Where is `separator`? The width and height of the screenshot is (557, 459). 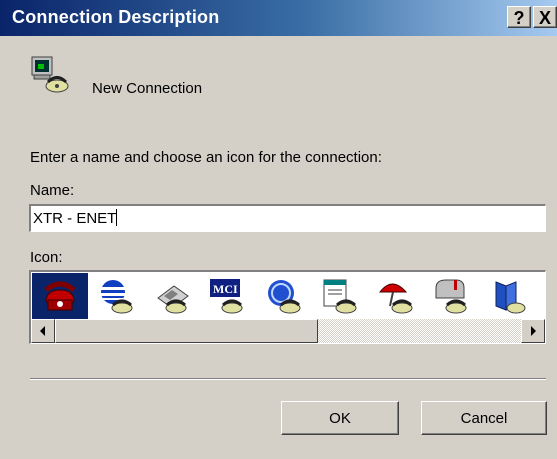
separator is located at coordinates (288, 379).